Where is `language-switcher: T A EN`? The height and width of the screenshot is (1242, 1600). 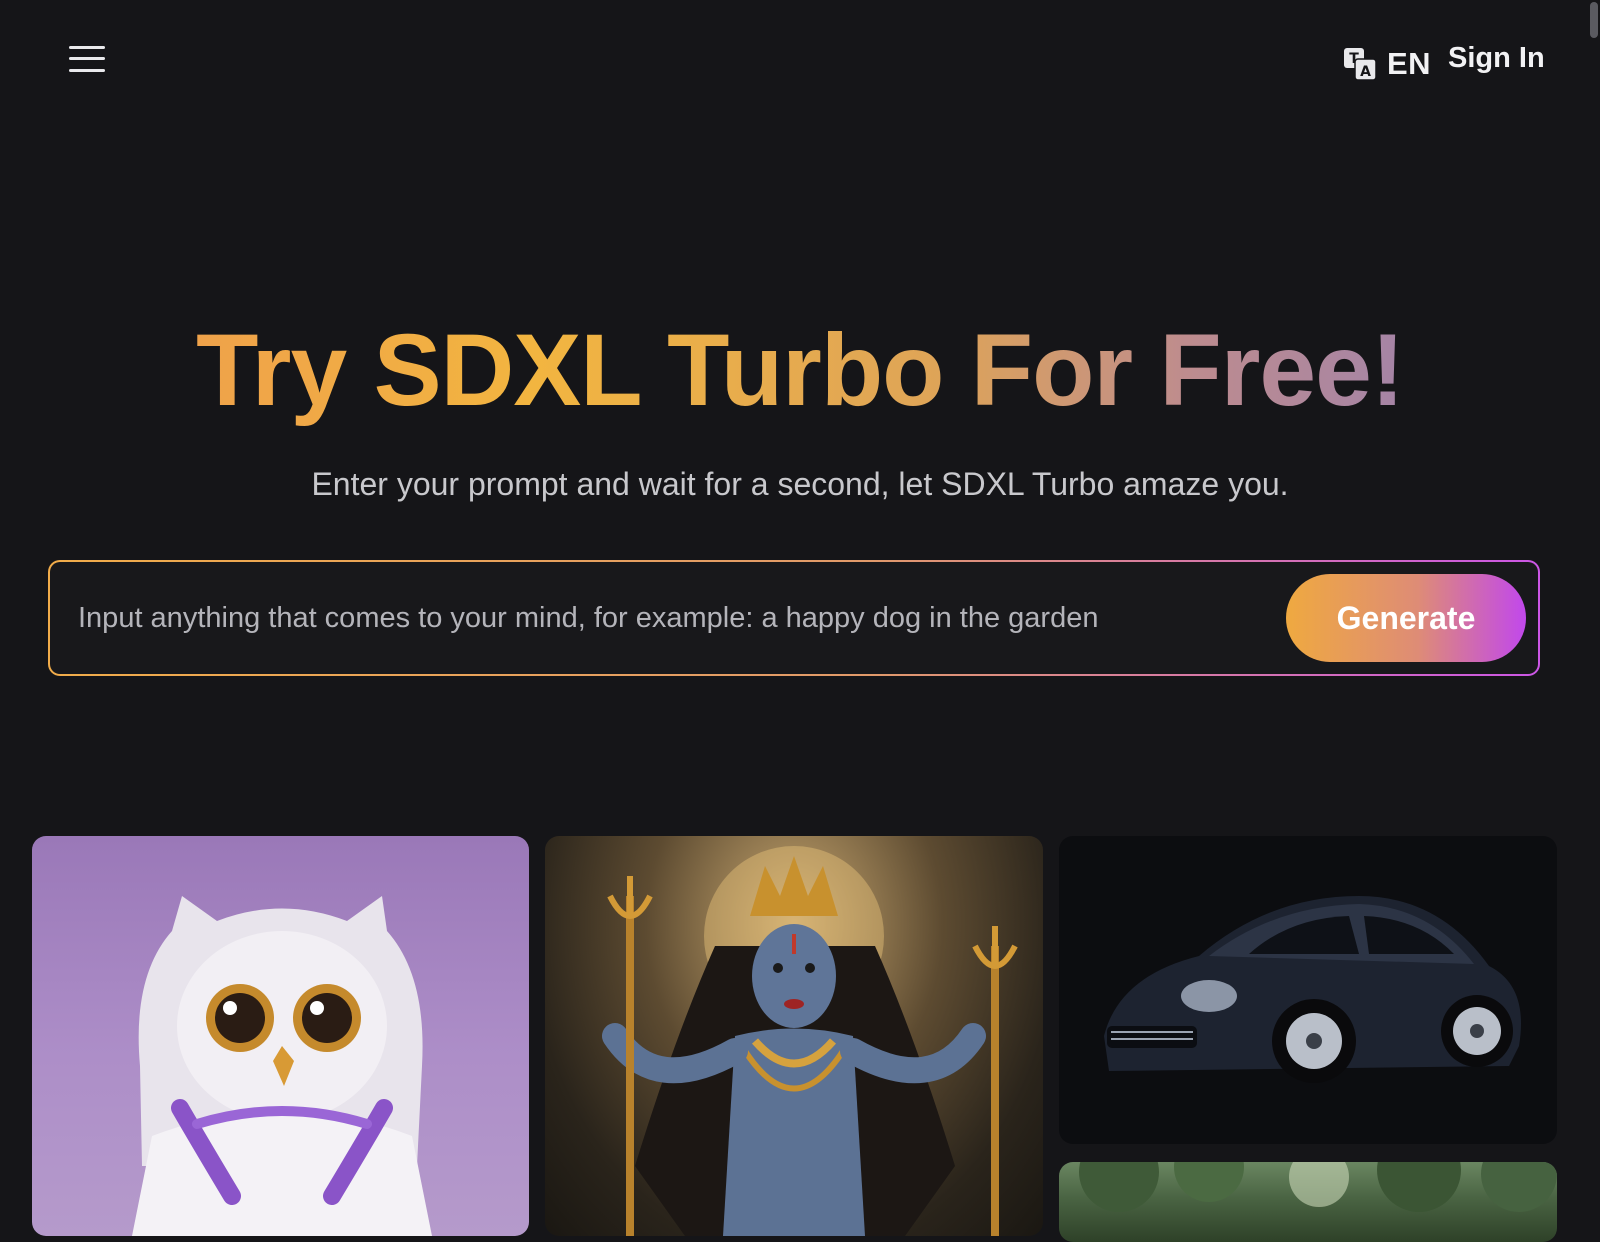 language-switcher: T A EN is located at coordinates (1387, 64).